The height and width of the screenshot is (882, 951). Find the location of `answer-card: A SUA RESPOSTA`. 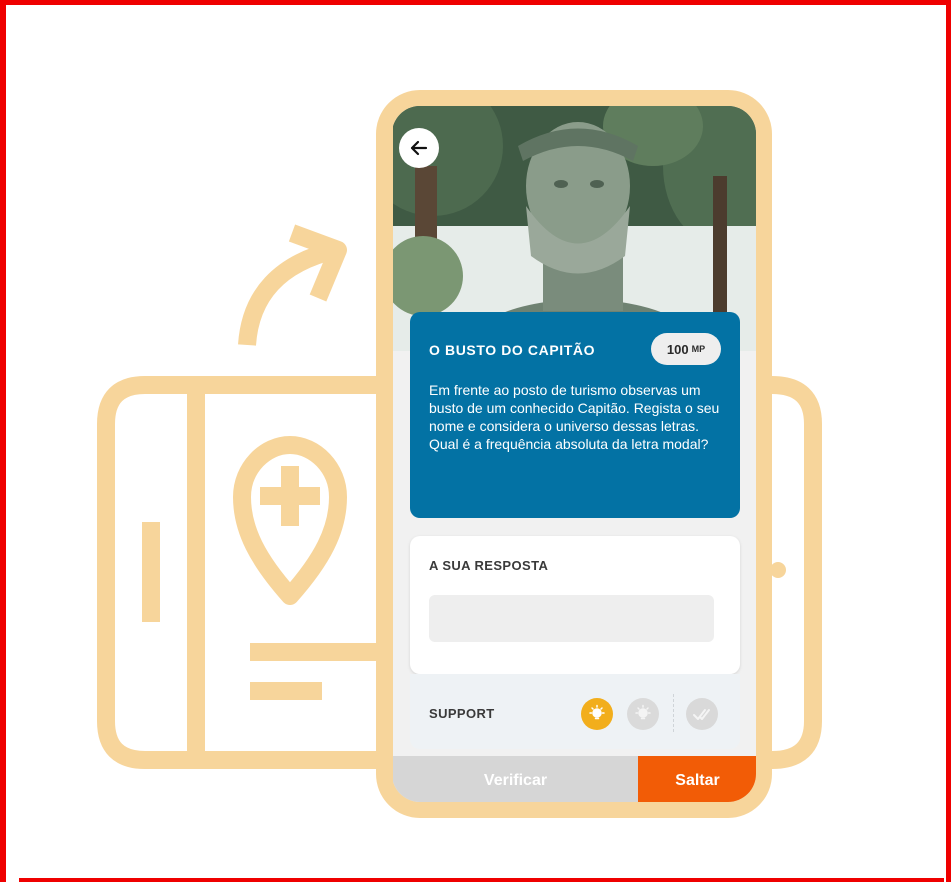

answer-card: A SUA RESPOSTA is located at coordinates (575, 605).